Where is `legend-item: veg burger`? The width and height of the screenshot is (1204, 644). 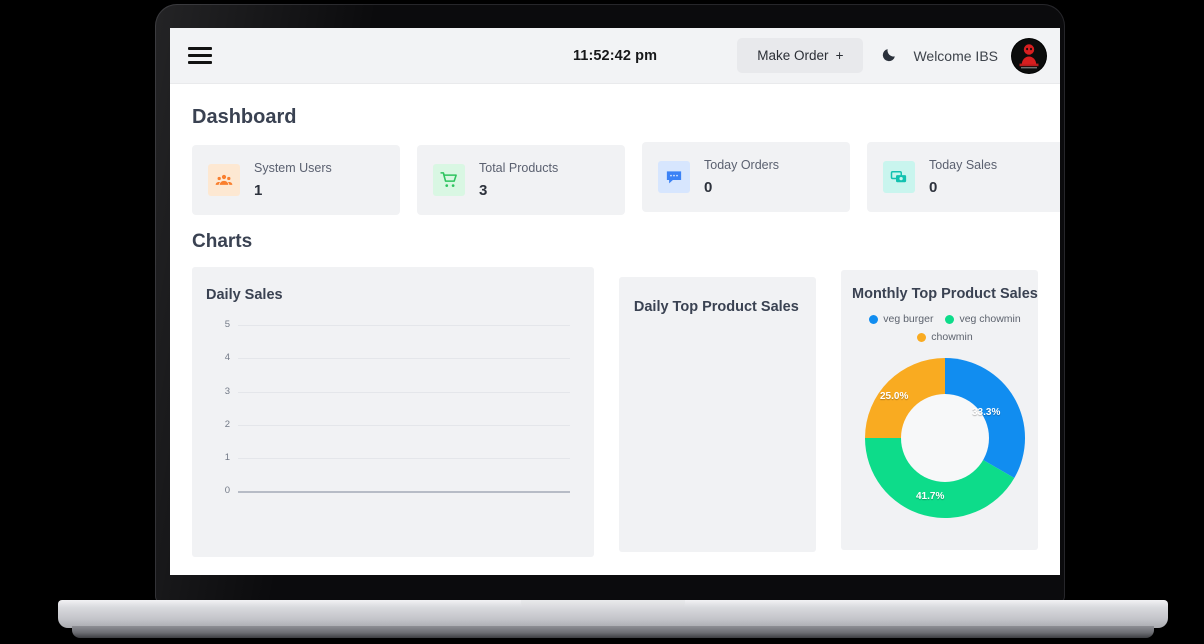
legend-item: veg burger is located at coordinates (901, 319).